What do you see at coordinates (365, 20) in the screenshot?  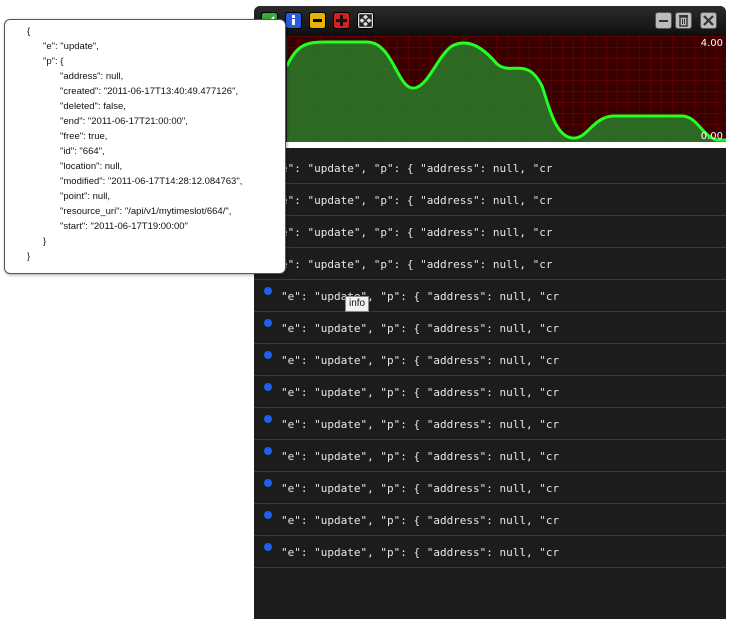 I see `expand-icon` at bounding box center [365, 20].